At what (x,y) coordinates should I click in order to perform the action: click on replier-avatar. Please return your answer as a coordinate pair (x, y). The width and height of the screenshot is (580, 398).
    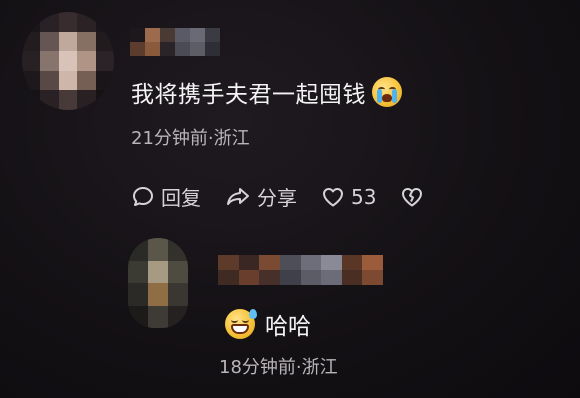
    Looking at the image, I should click on (158, 283).